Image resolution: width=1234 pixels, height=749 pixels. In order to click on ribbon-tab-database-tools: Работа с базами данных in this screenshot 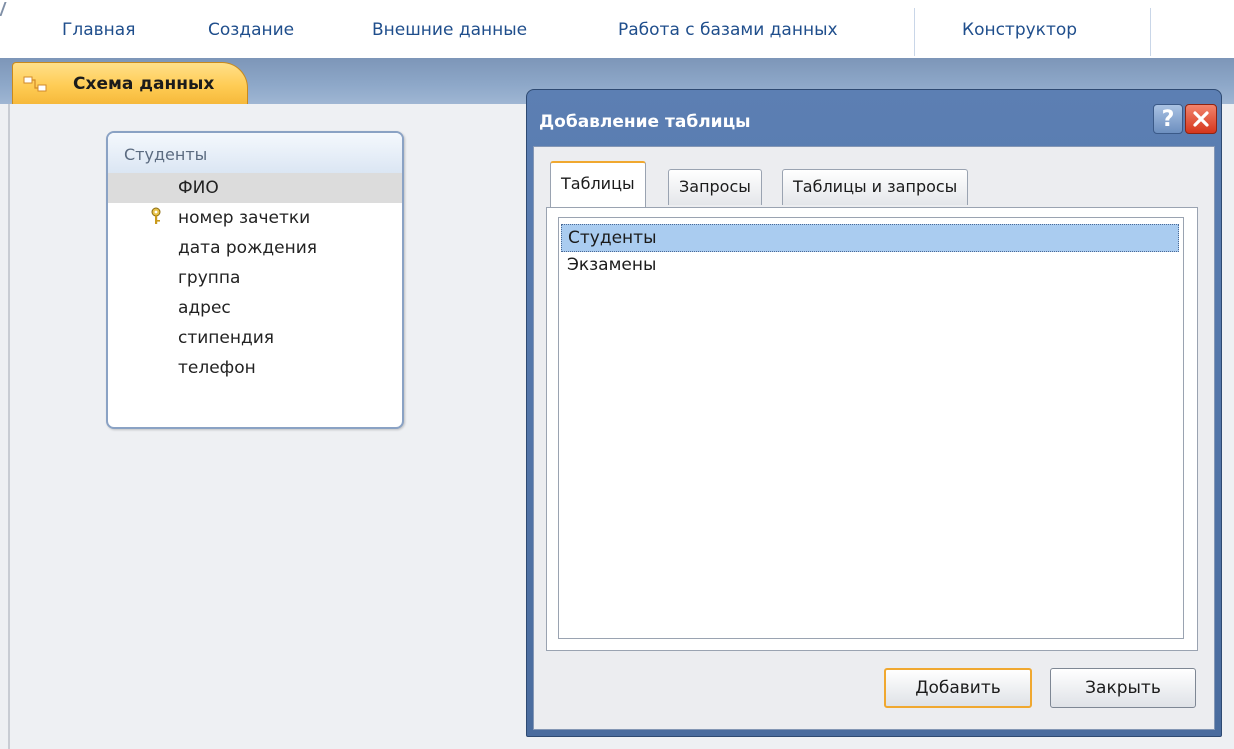, I will do `click(728, 30)`.